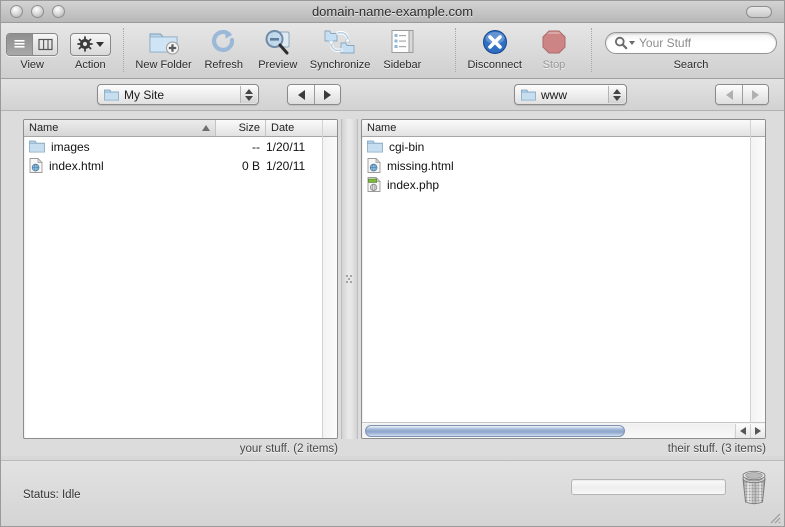 The height and width of the screenshot is (527, 785). What do you see at coordinates (392, 95) in the screenshot?
I see `path-bar: My Site www` at bounding box center [392, 95].